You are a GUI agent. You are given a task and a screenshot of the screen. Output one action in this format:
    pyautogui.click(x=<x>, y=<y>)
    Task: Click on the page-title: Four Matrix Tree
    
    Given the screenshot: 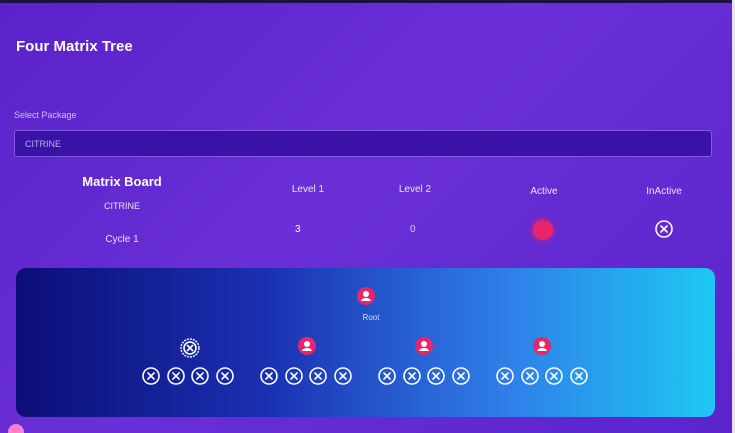 What is the action you would take?
    pyautogui.click(x=74, y=46)
    